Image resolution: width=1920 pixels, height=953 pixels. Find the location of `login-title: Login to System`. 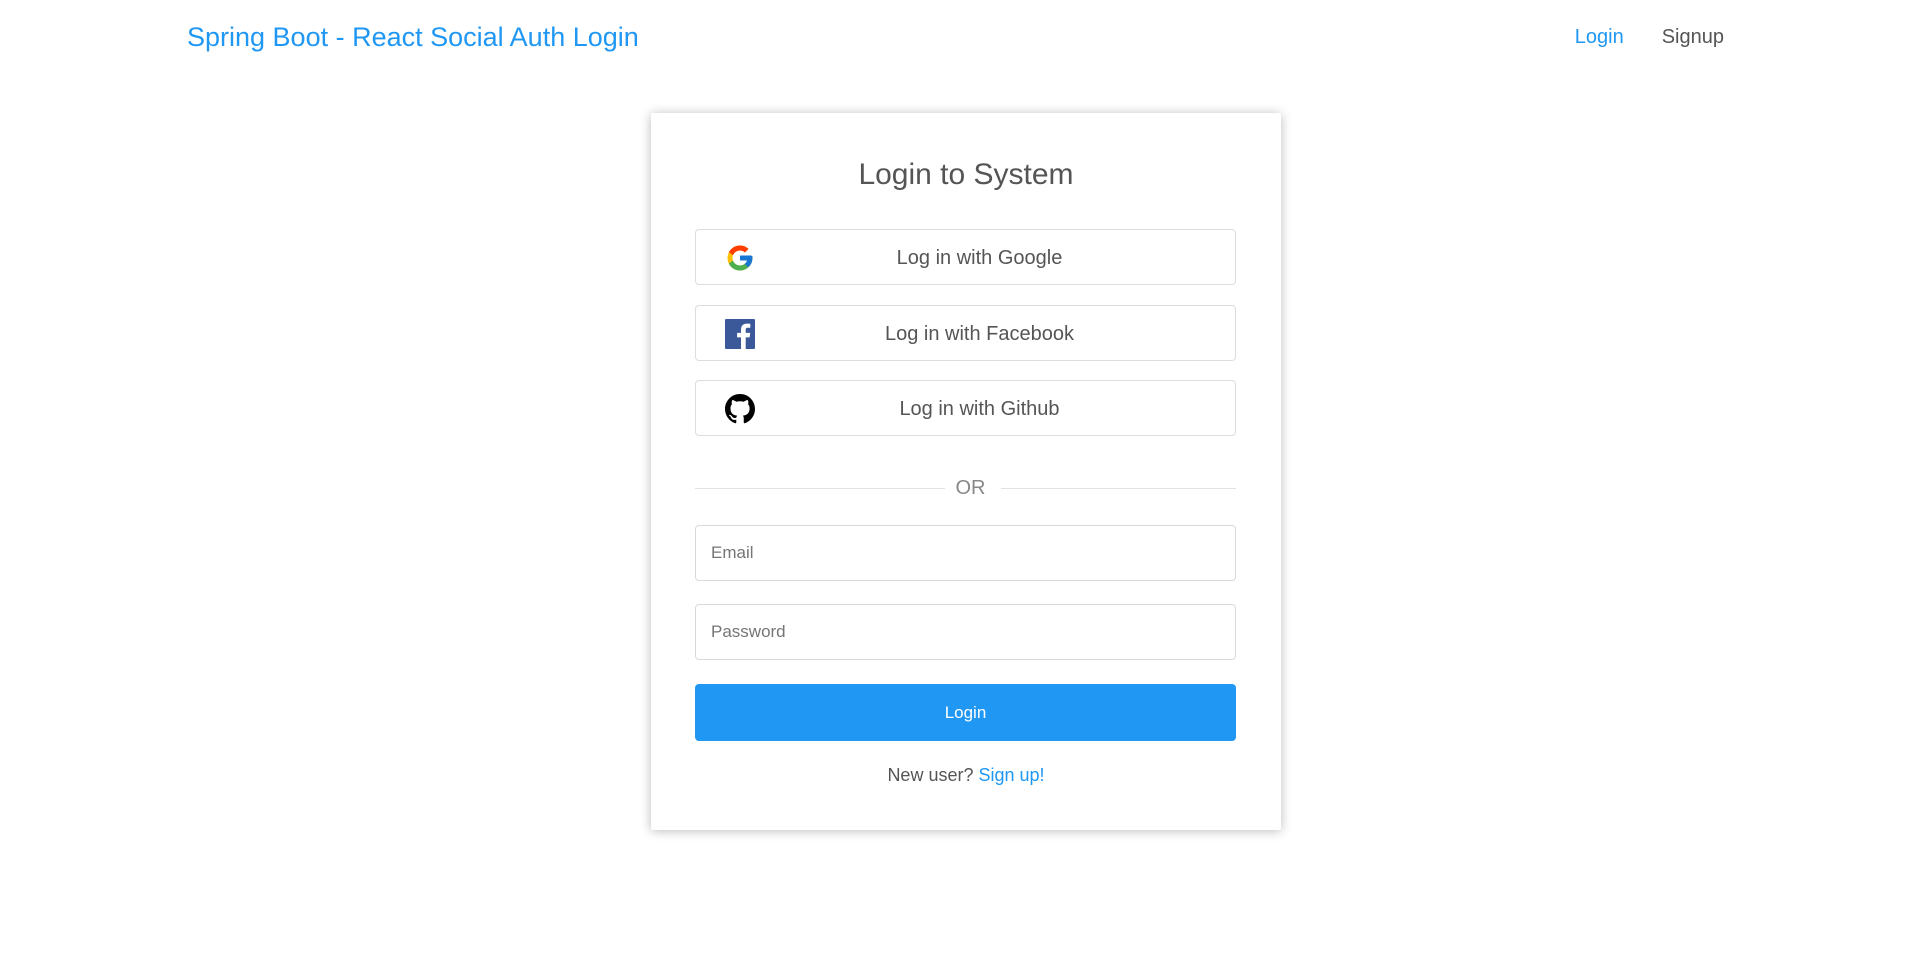

login-title: Login to System is located at coordinates (966, 174).